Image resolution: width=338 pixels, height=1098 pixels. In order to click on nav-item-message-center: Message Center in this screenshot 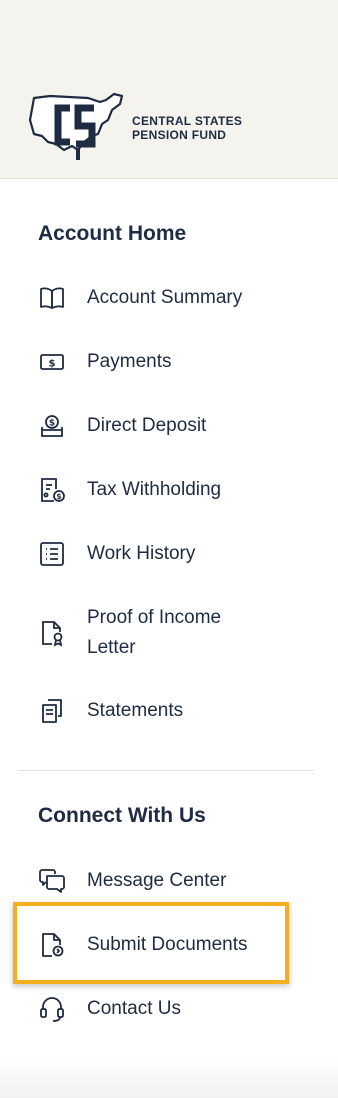, I will do `click(173, 881)`.